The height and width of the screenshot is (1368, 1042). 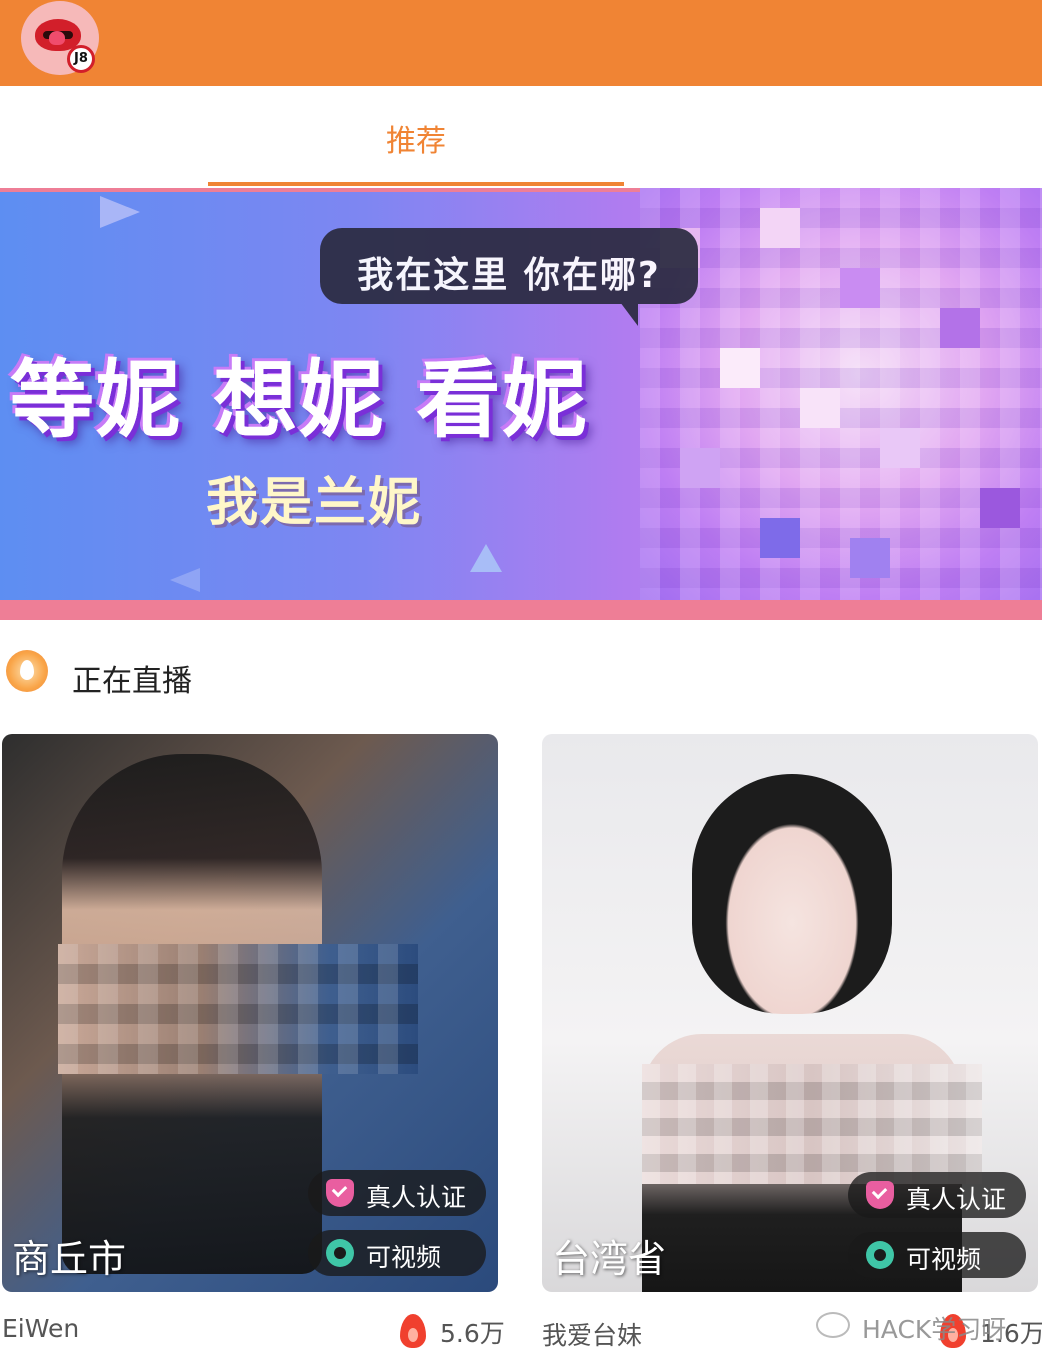 What do you see at coordinates (472, 1333) in the screenshot?
I see `popularity-count: 5.6万` at bounding box center [472, 1333].